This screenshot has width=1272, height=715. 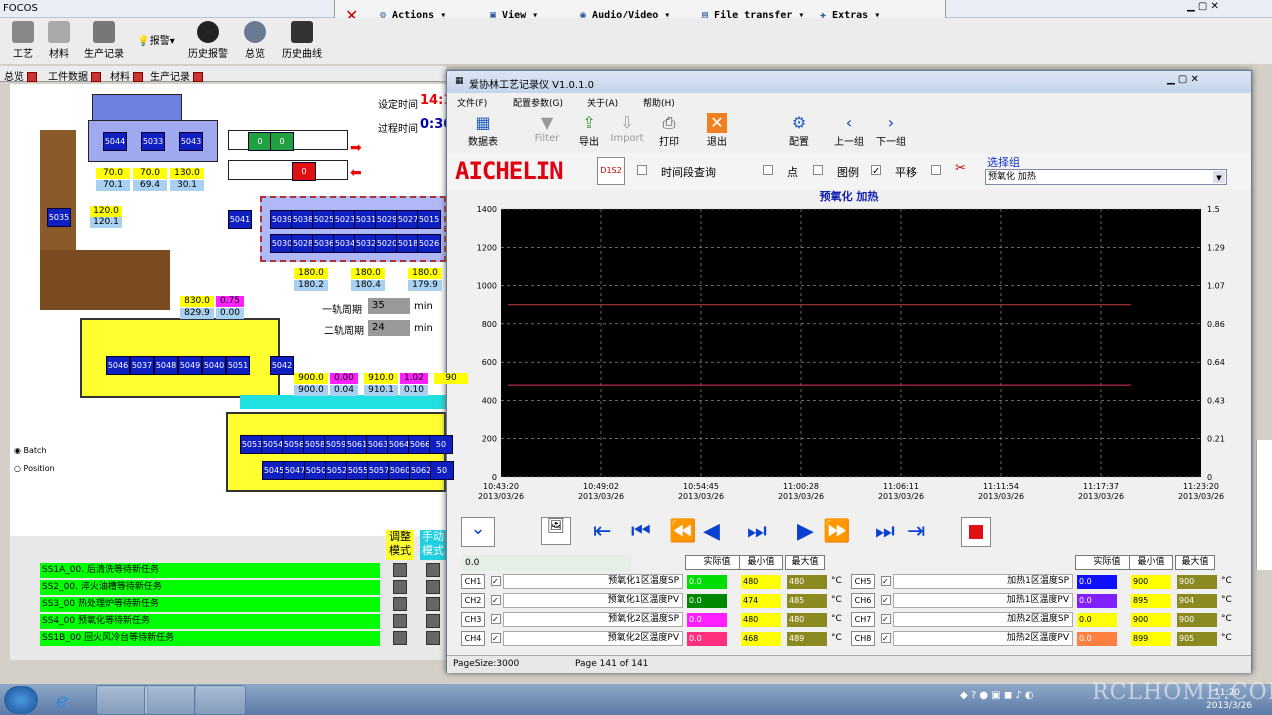 What do you see at coordinates (602, 532) in the screenshot?
I see `first-page-icon: ⇤` at bounding box center [602, 532].